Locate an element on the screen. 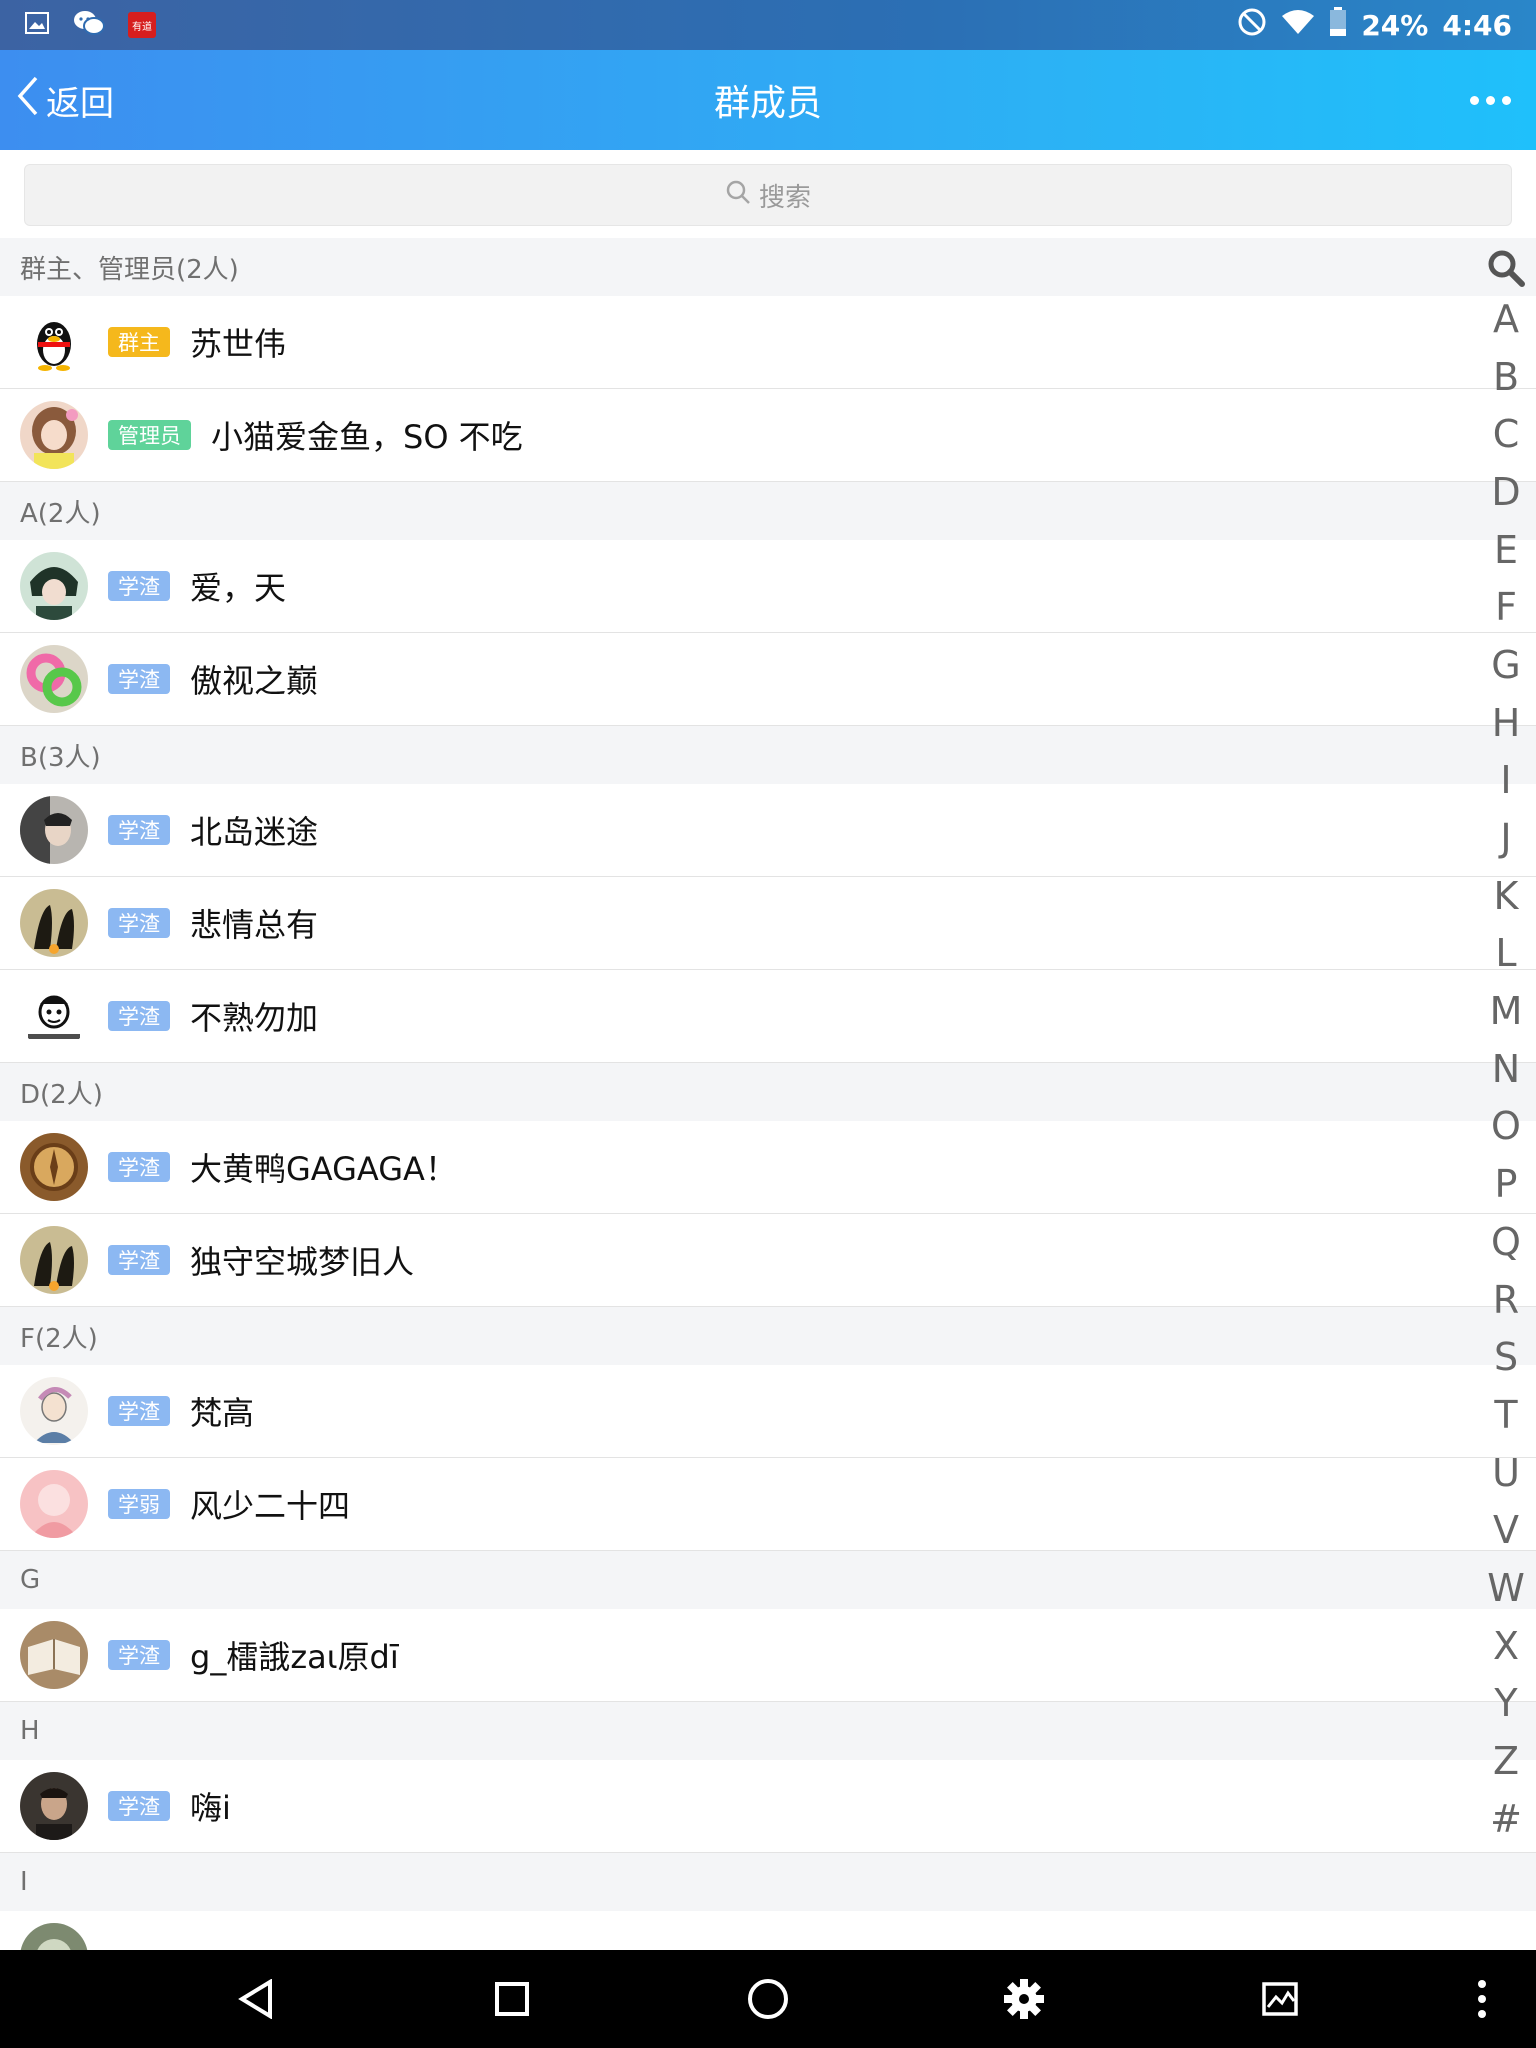  member-row: 学渣 独守空城梦旧人 is located at coordinates (768, 1260).